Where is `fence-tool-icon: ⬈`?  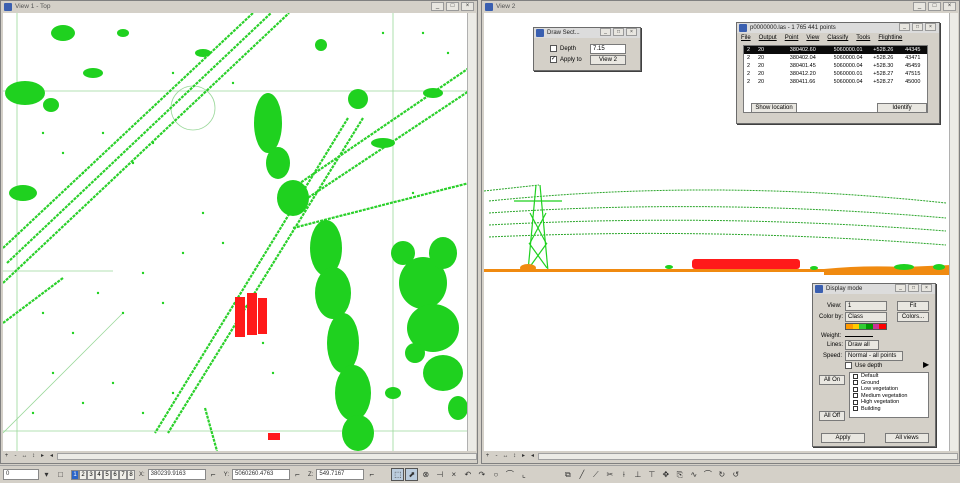
fence-tool-icon: ⬈ is located at coordinates (412, 474).